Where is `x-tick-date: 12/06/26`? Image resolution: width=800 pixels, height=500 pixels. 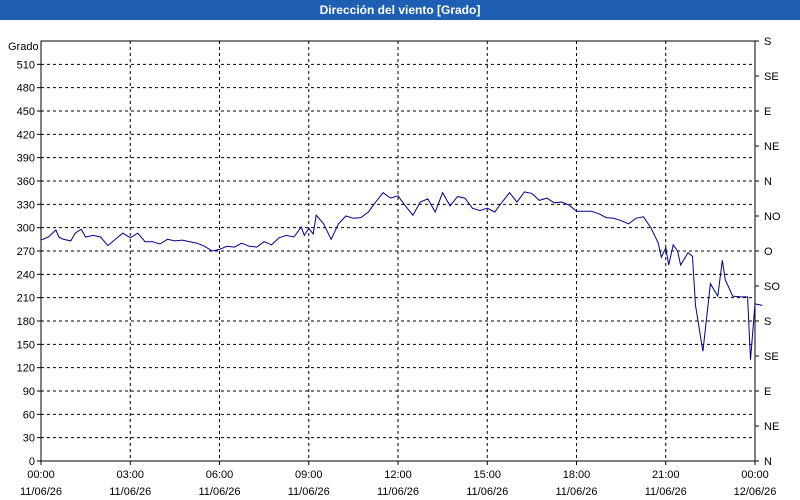
x-tick-date: 12/06/26 is located at coordinates (755, 492).